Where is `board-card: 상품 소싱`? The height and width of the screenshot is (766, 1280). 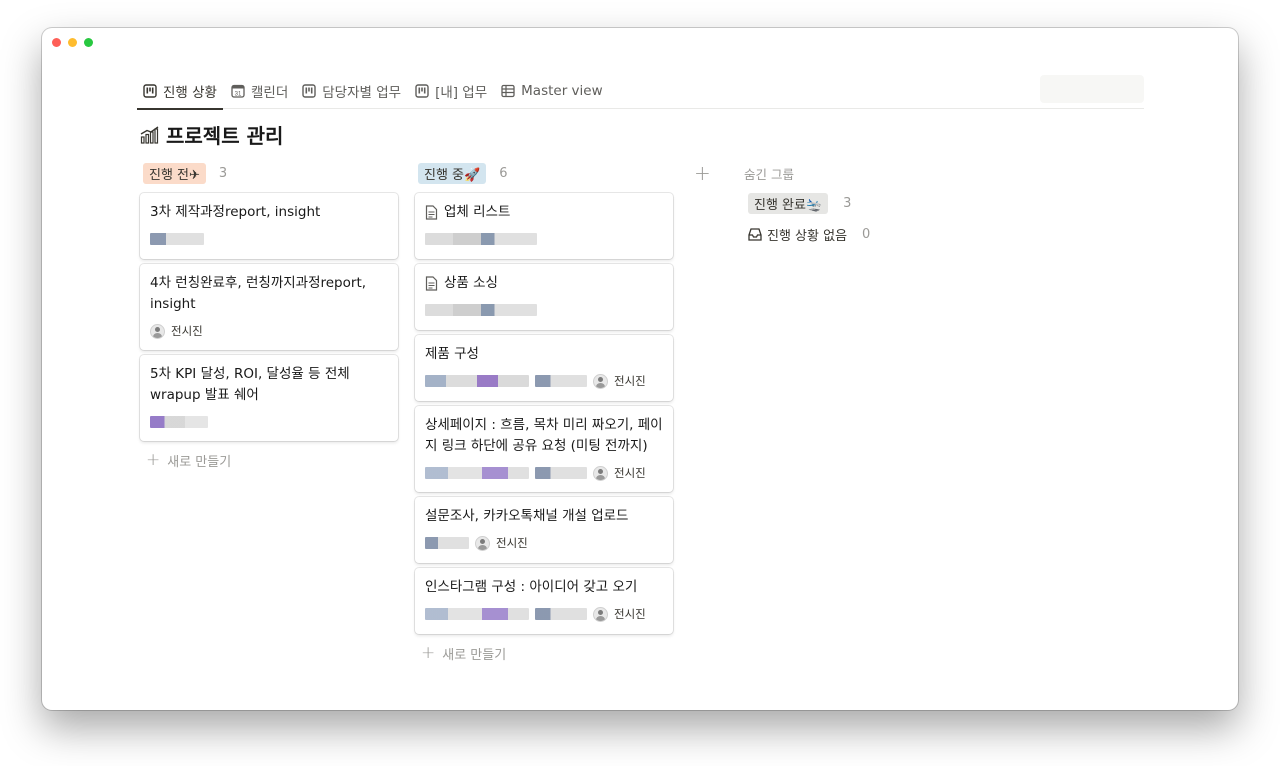
board-card: 상품 소싱 is located at coordinates (544, 297).